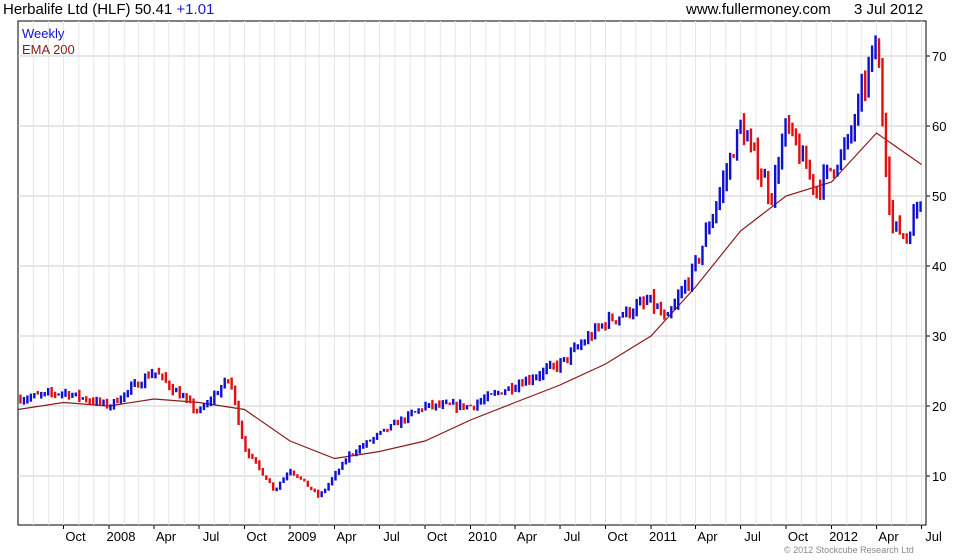 This screenshot has width=980, height=560. Describe the element at coordinates (939, 406) in the screenshot. I see `y-tick-label: 20` at that location.